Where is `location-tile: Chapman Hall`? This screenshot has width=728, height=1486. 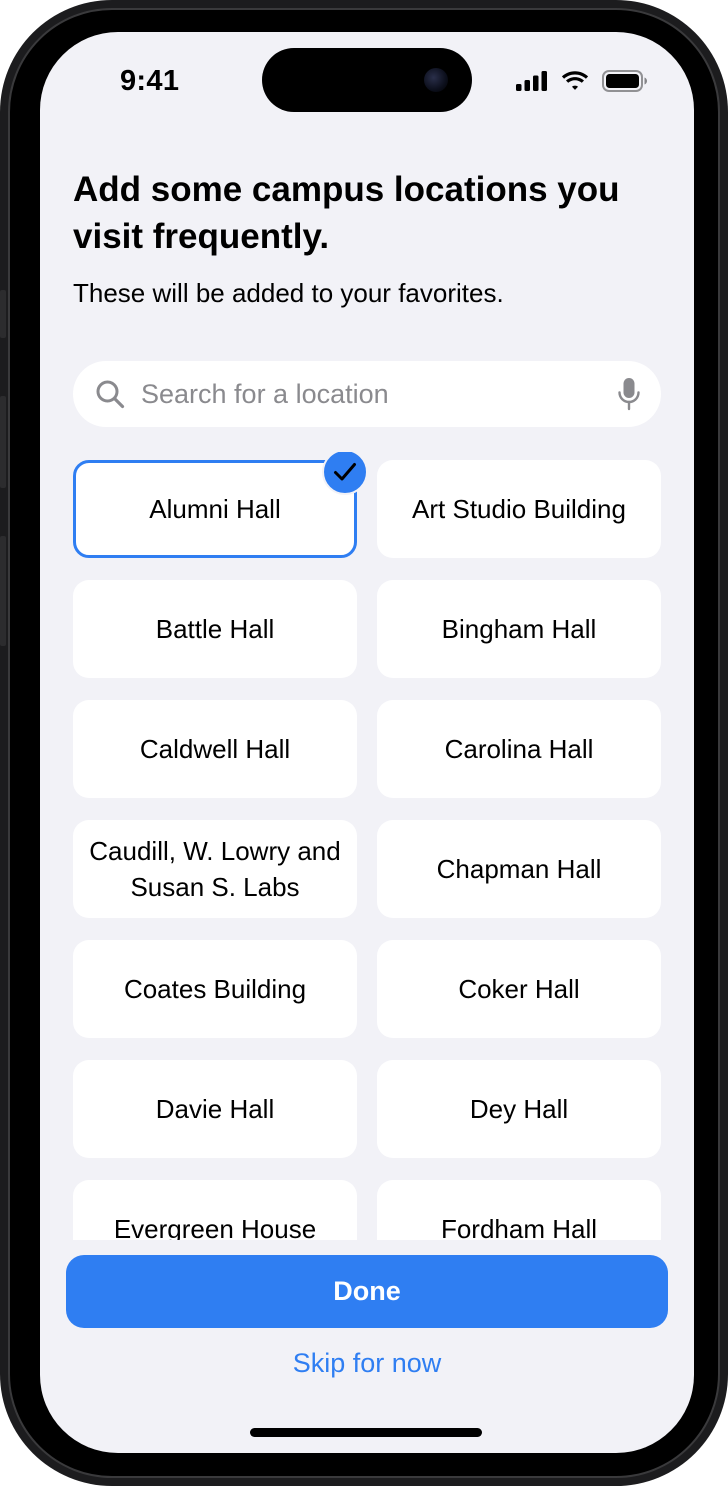 location-tile: Chapman Hall is located at coordinates (519, 869).